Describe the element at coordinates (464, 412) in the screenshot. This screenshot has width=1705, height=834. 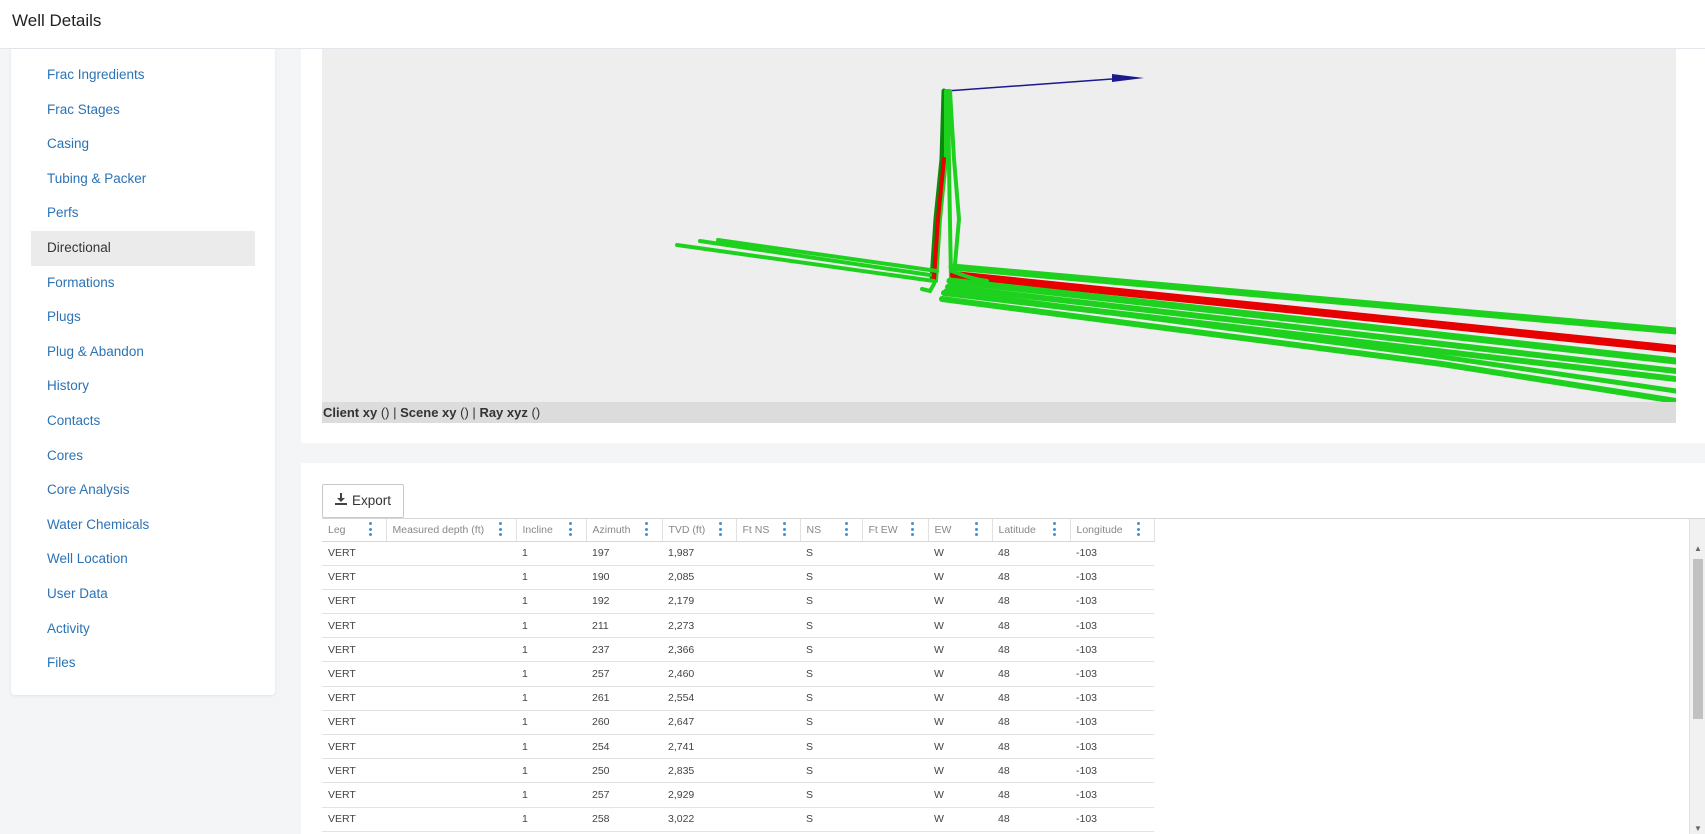
I see `scene-xy-value: ()` at that location.